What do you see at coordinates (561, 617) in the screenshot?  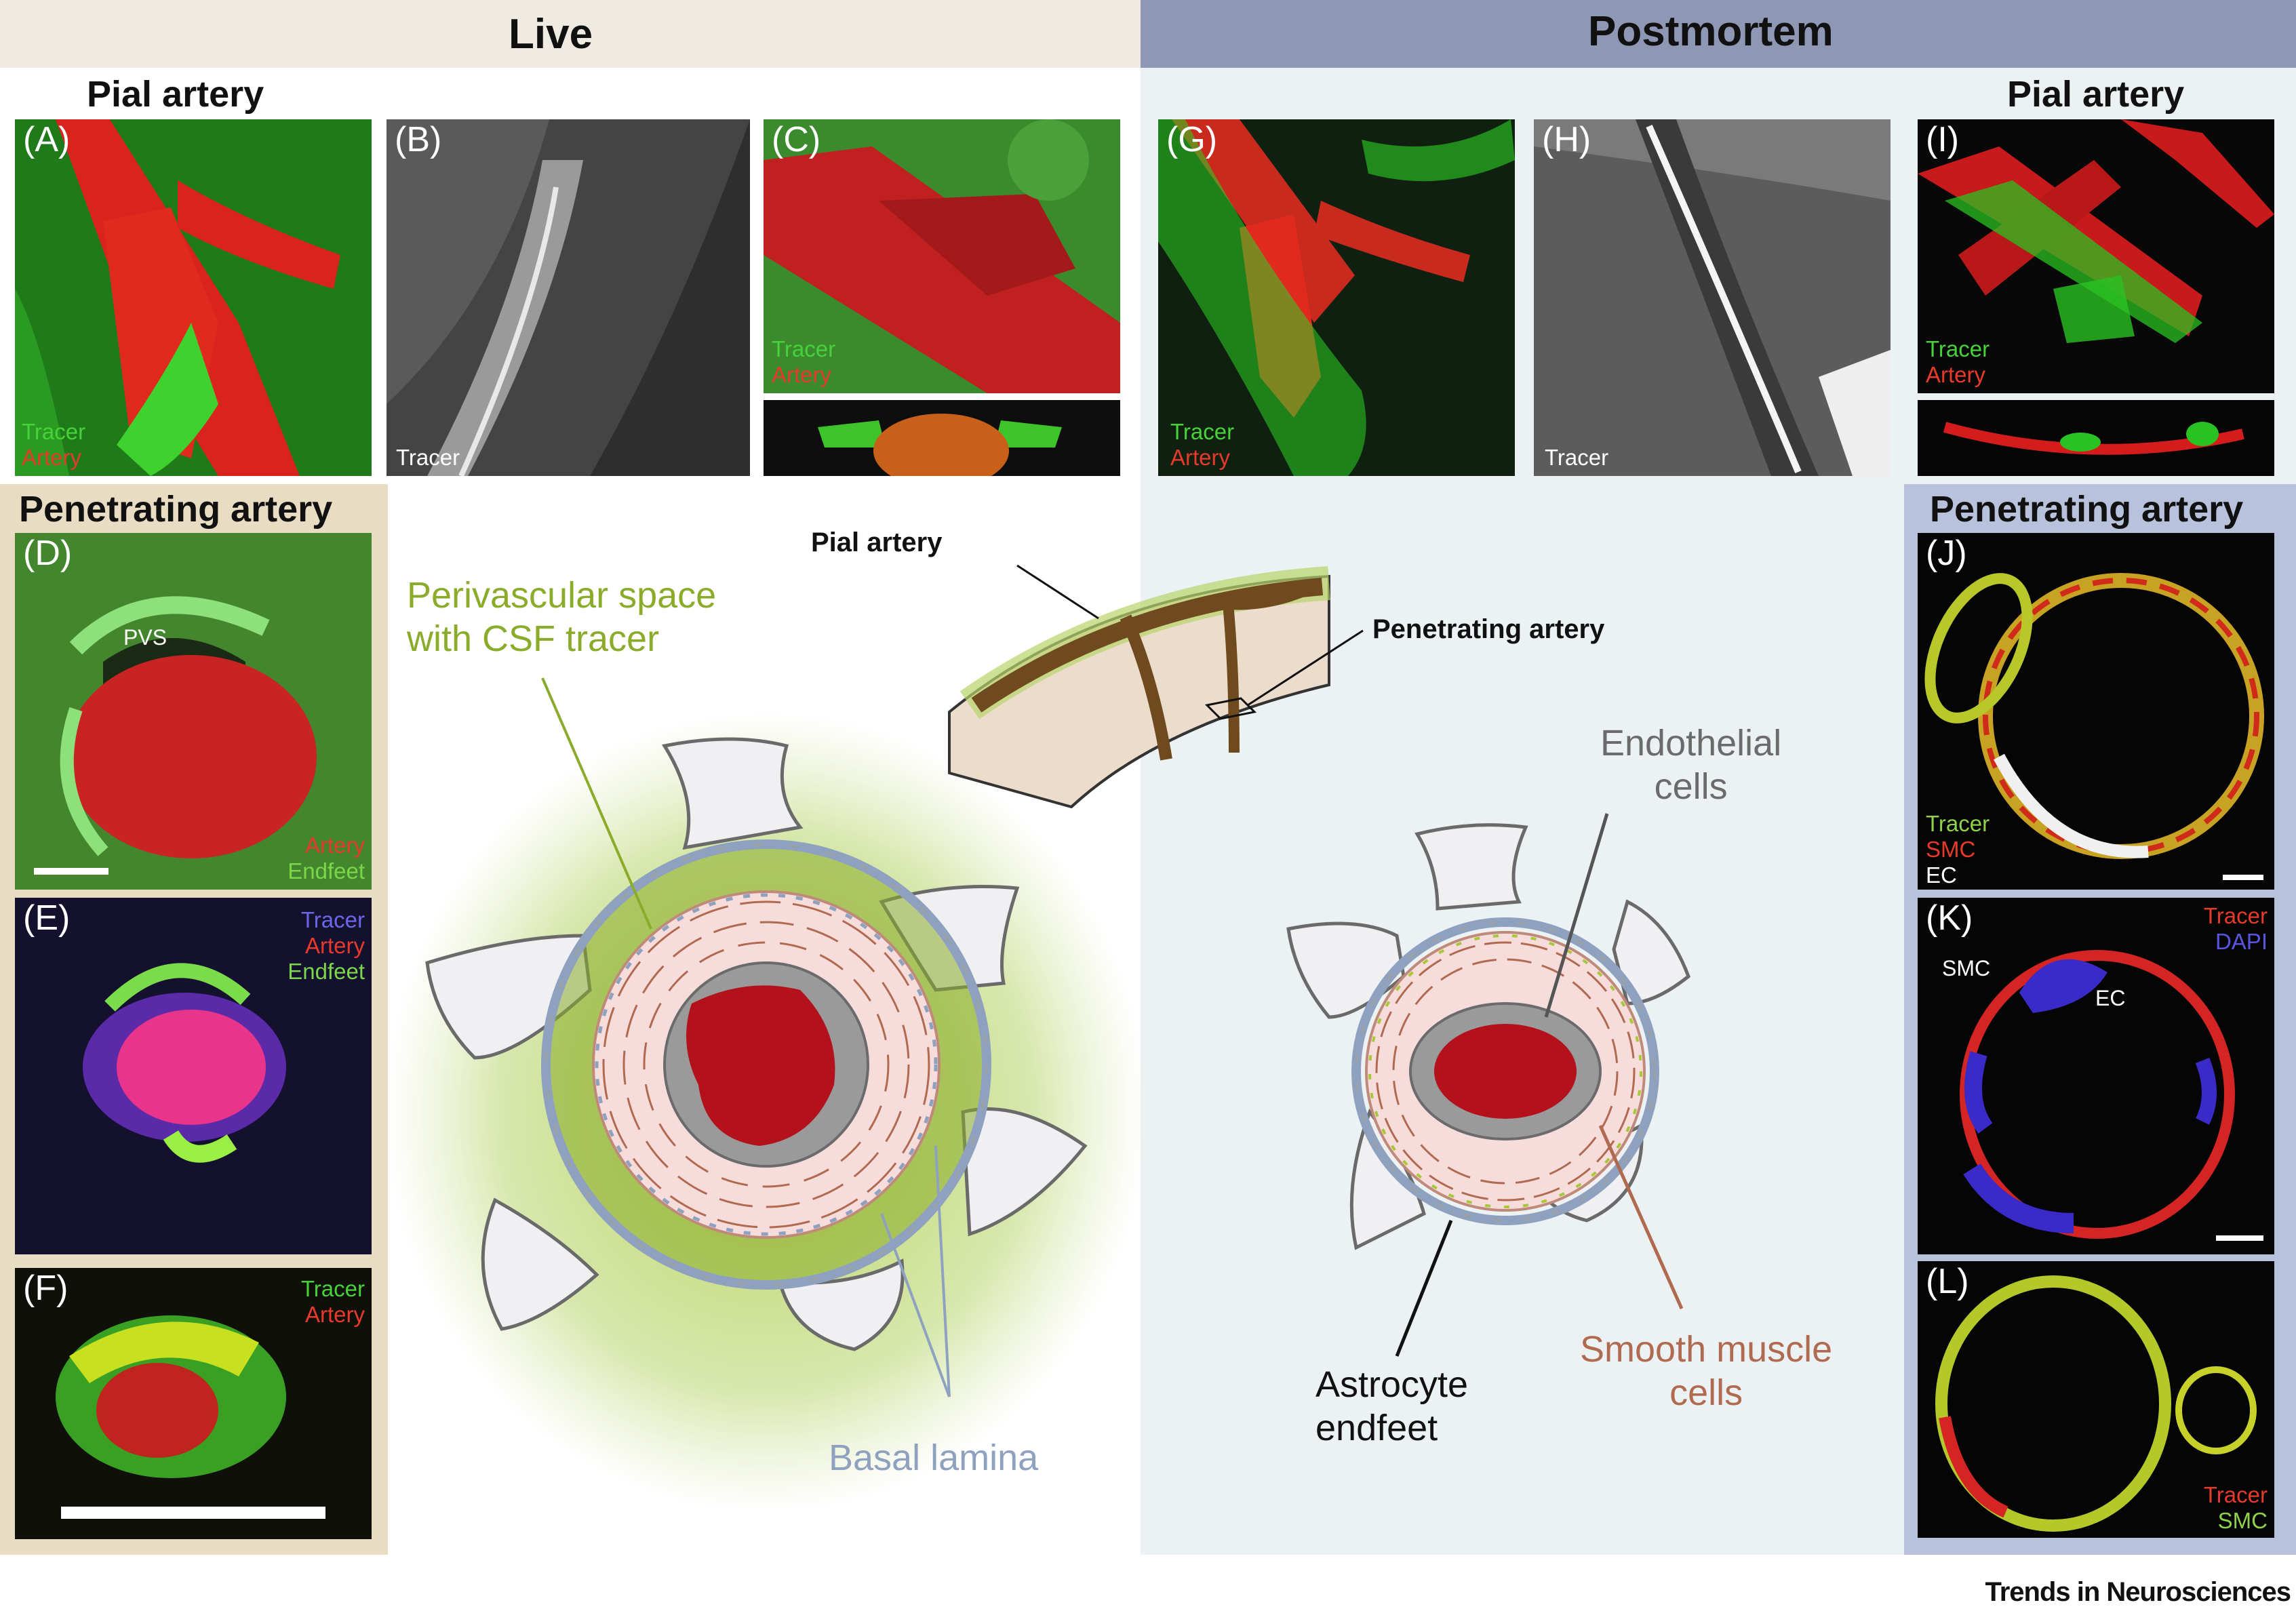 I see `pvs-callout: Perivascular space with CSF tracer` at bounding box center [561, 617].